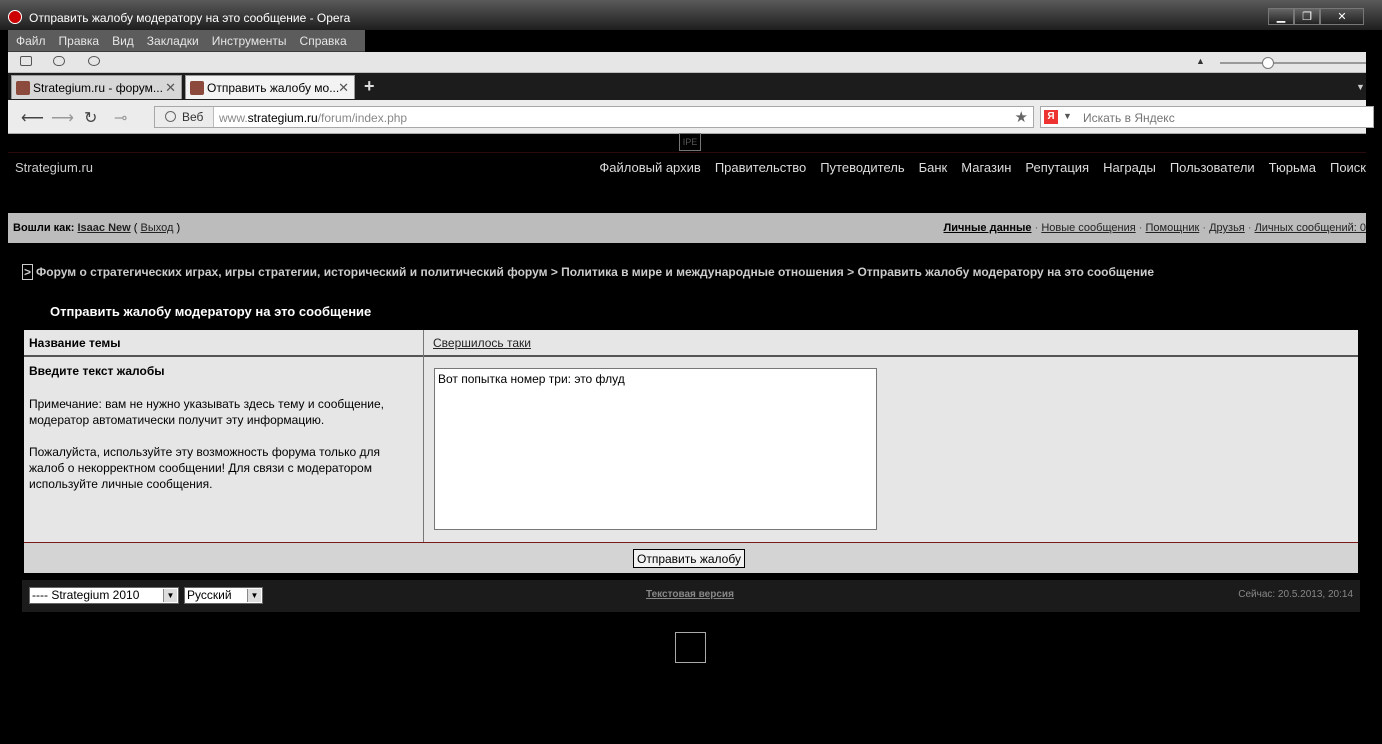 Image resolution: width=1382 pixels, height=744 pixels. What do you see at coordinates (1227, 228) in the screenshot?
I see `friends-link: Друзья` at bounding box center [1227, 228].